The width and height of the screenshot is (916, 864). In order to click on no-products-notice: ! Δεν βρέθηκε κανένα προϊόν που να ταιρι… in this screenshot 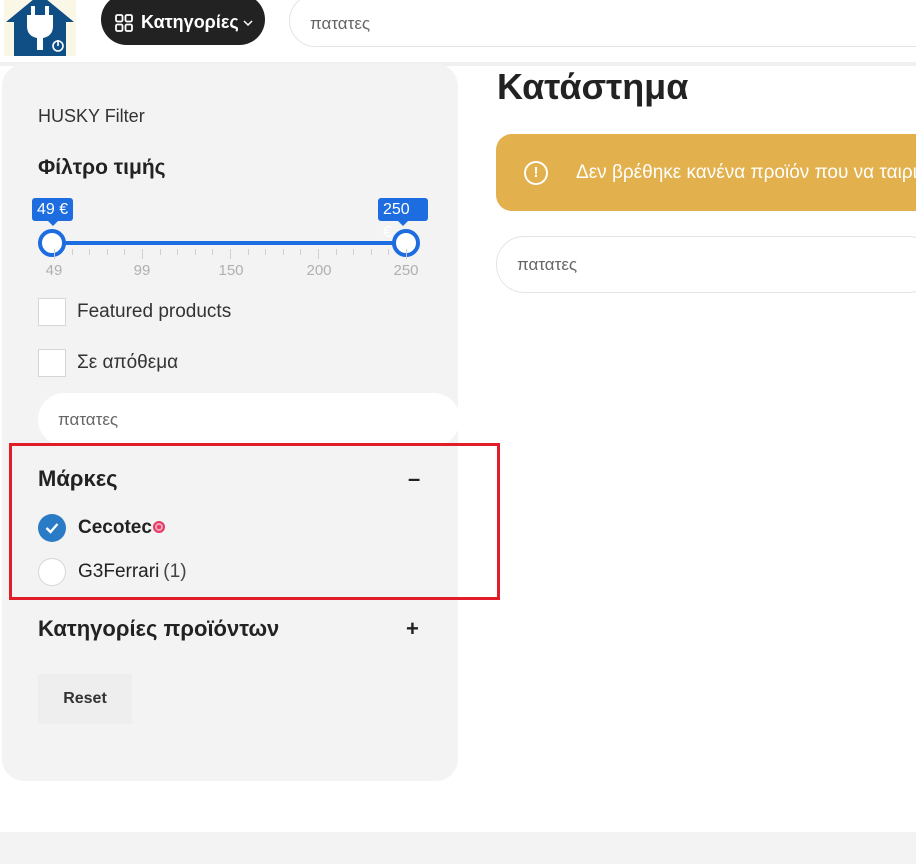, I will do `click(706, 172)`.